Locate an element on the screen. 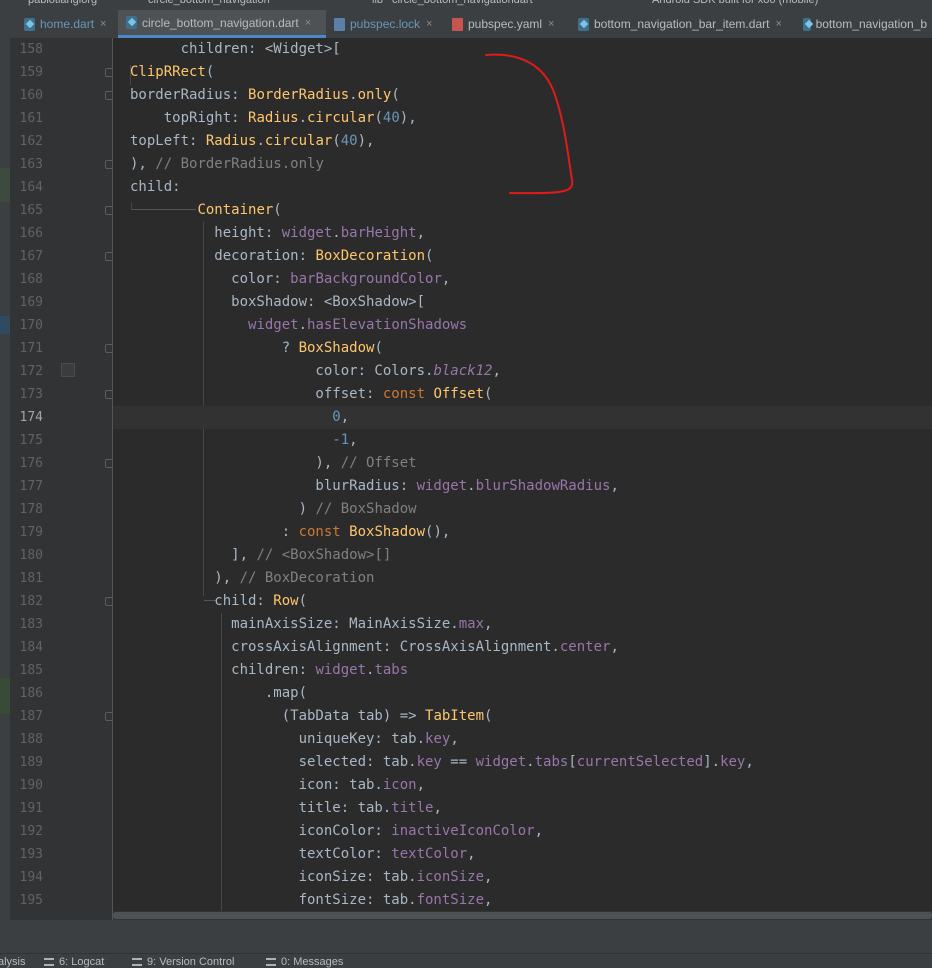  messages-icon is located at coordinates (271, 962).